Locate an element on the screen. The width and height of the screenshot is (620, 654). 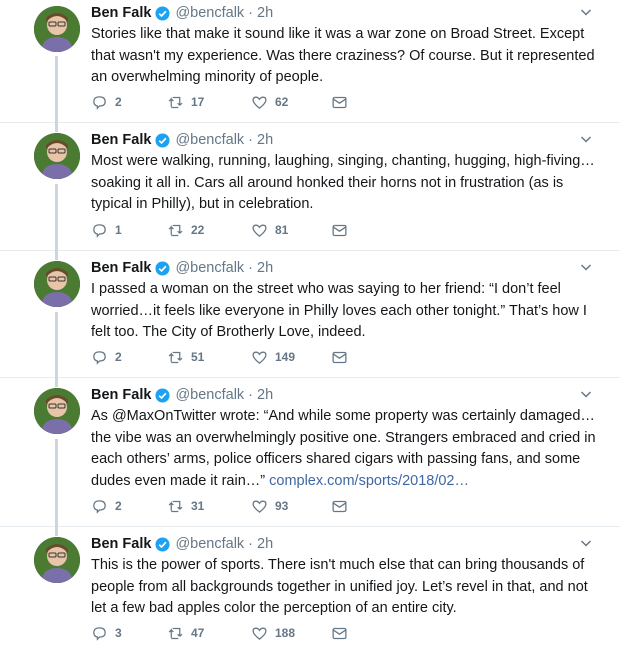
reply-count: 3 is located at coordinates (118, 633).